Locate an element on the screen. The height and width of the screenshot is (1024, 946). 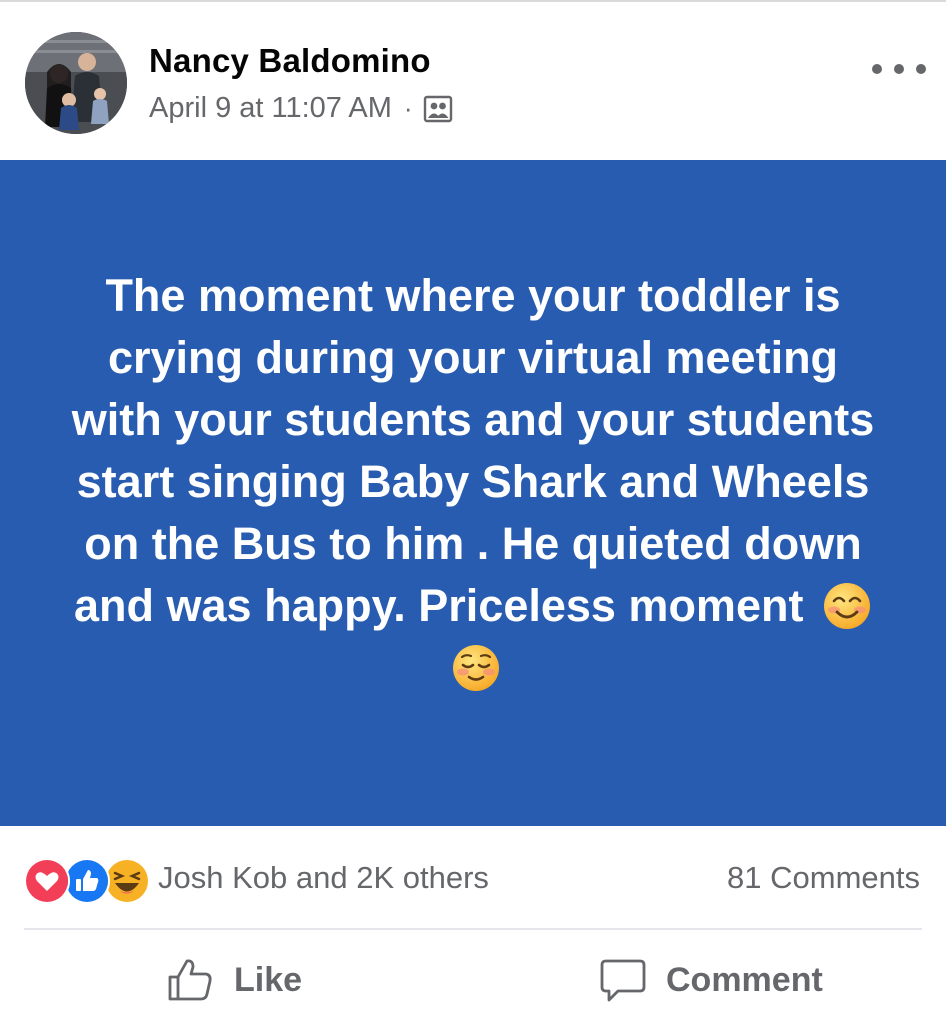
comment-label: Comment is located at coordinates (744, 979).